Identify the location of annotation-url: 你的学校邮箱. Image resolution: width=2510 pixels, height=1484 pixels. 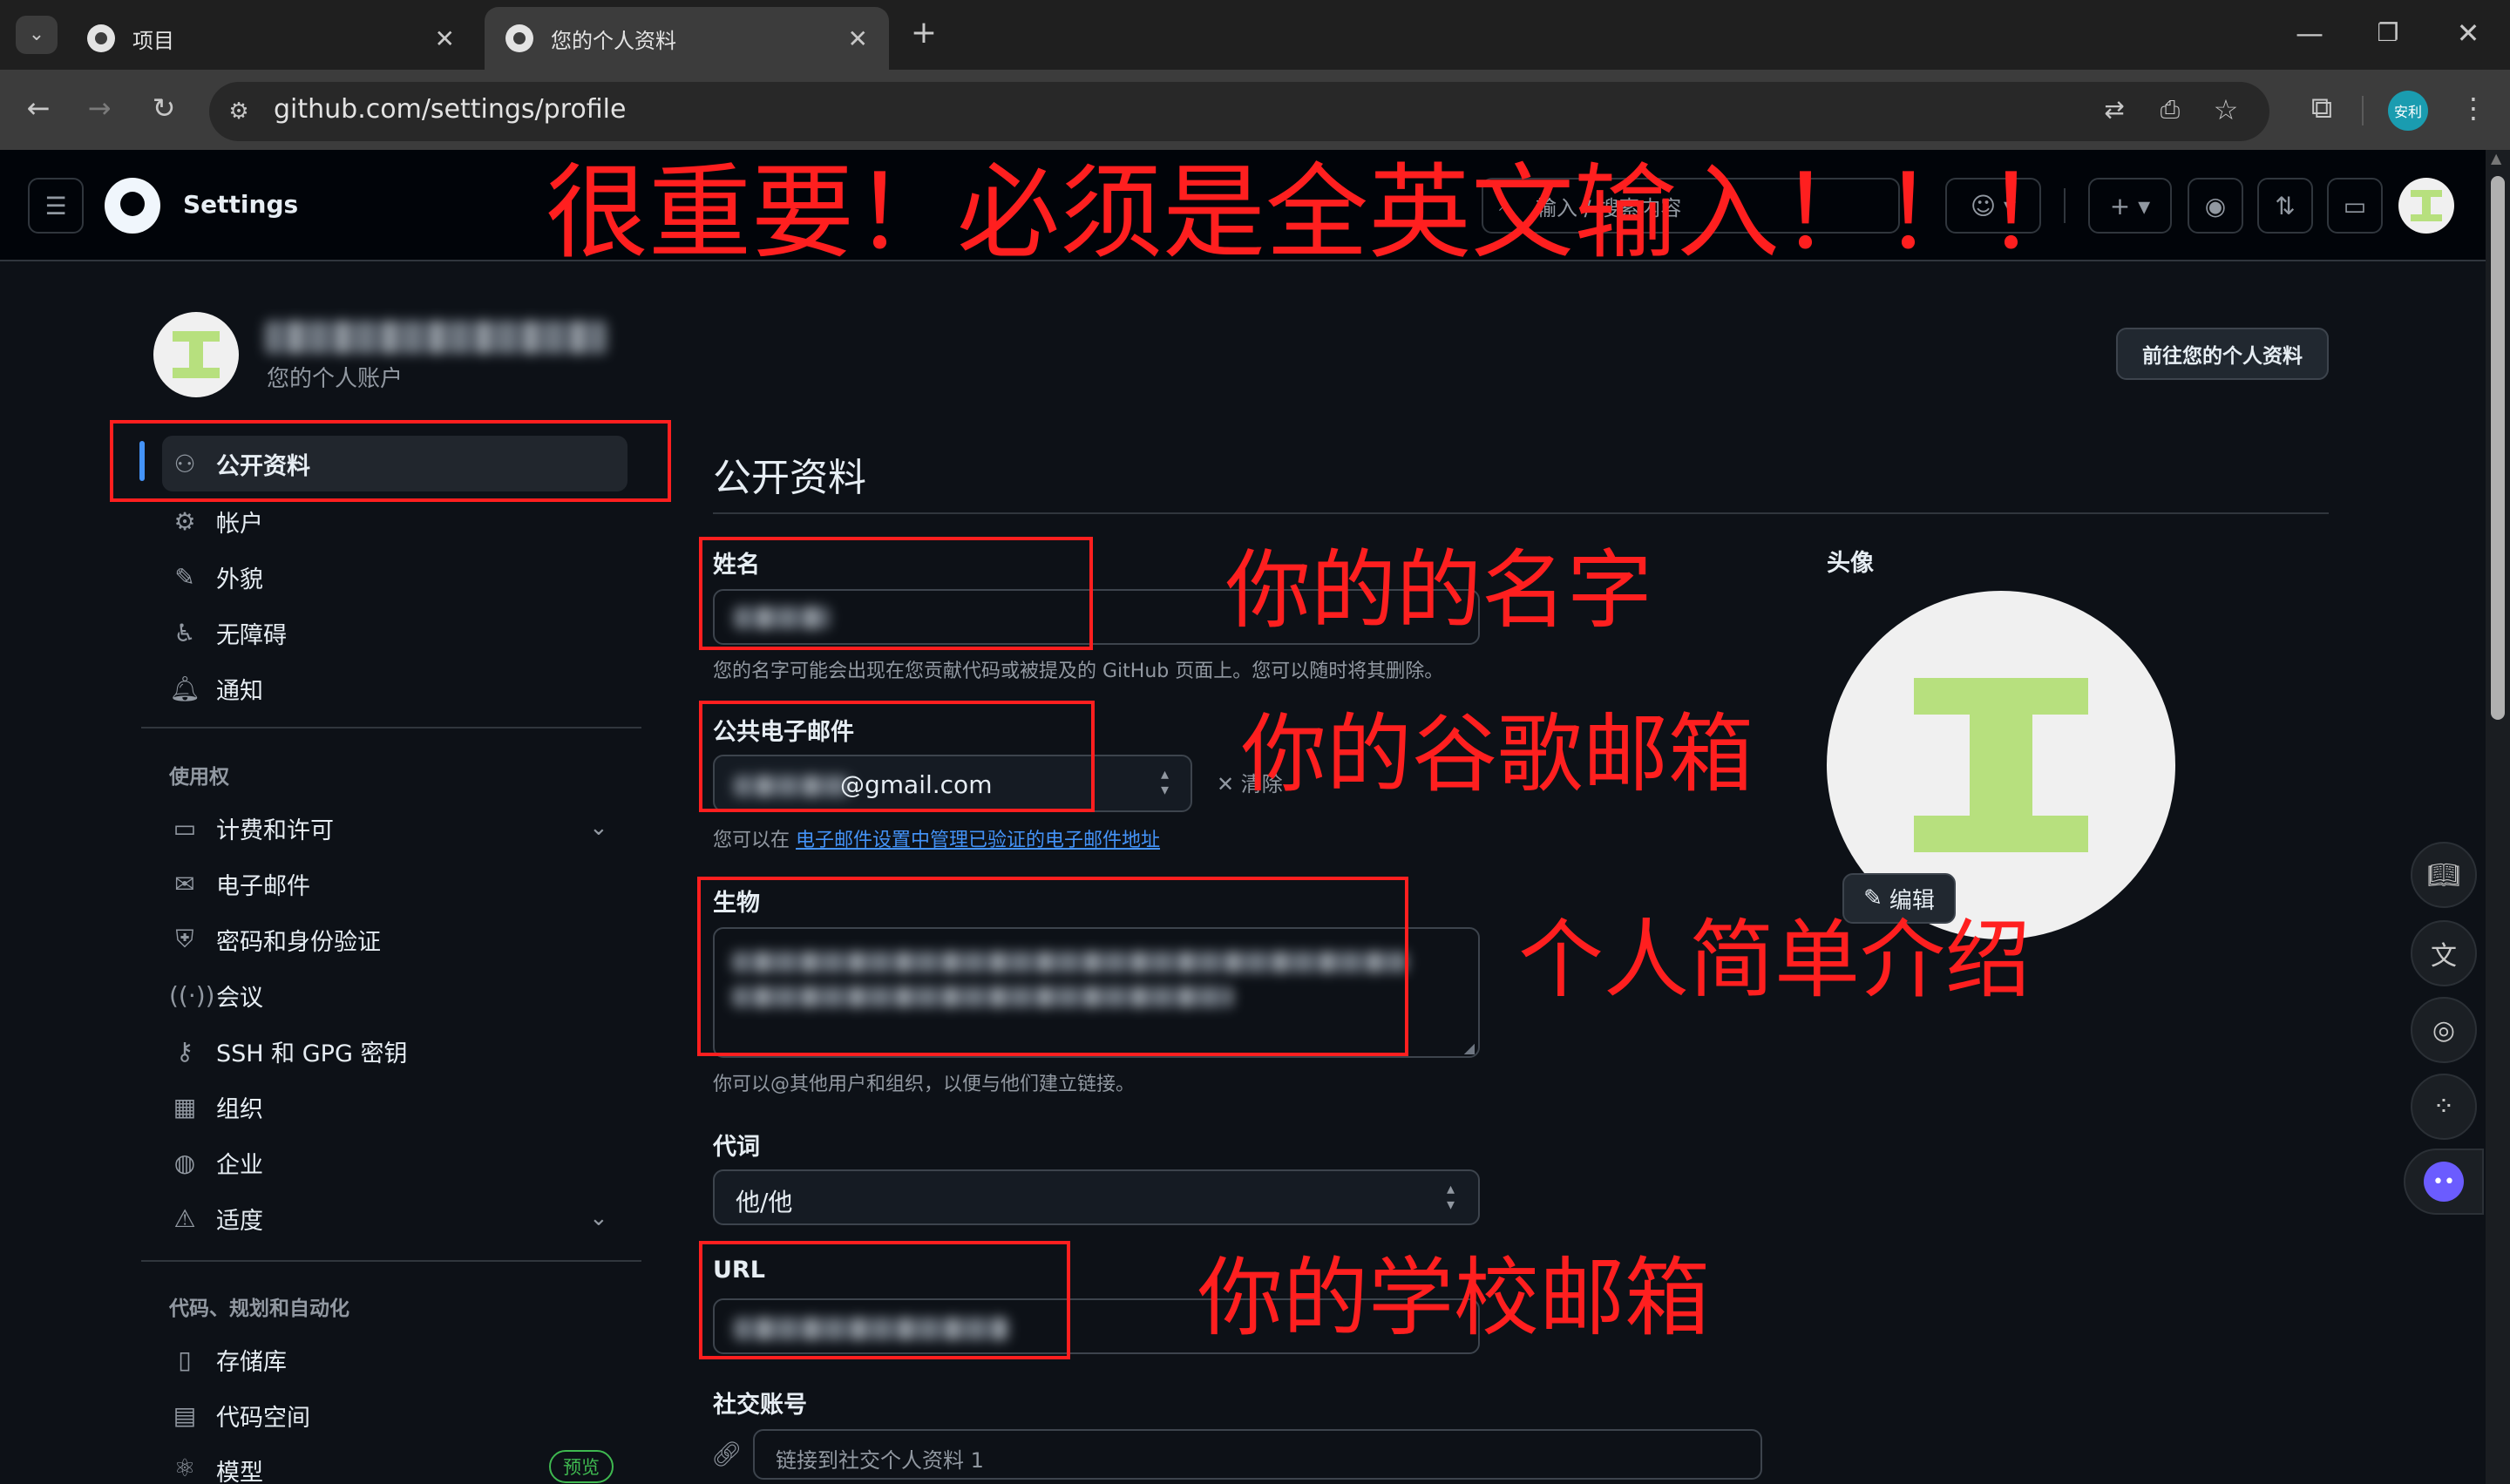
(1454, 1298).